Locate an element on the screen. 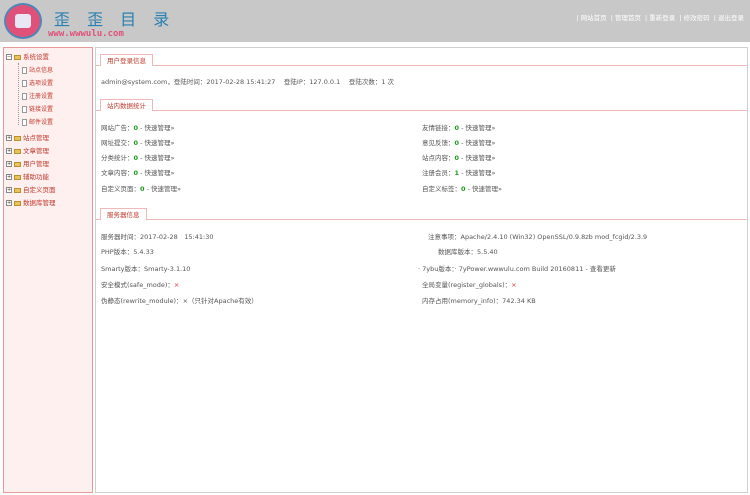 This screenshot has width=750, height=495. stat-row-submissions: 网址提交：0 - 快速管理» is located at coordinates (138, 143).